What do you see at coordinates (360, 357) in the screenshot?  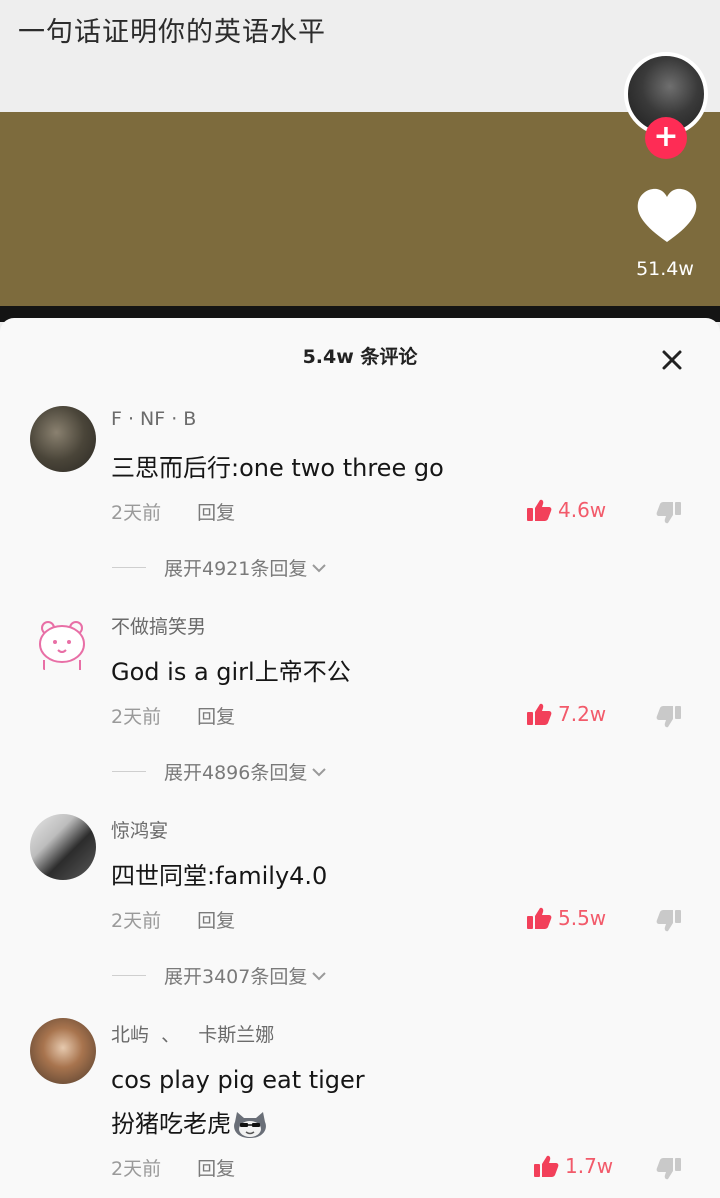 I see `comment-count-title: 5.4w 条评论` at bounding box center [360, 357].